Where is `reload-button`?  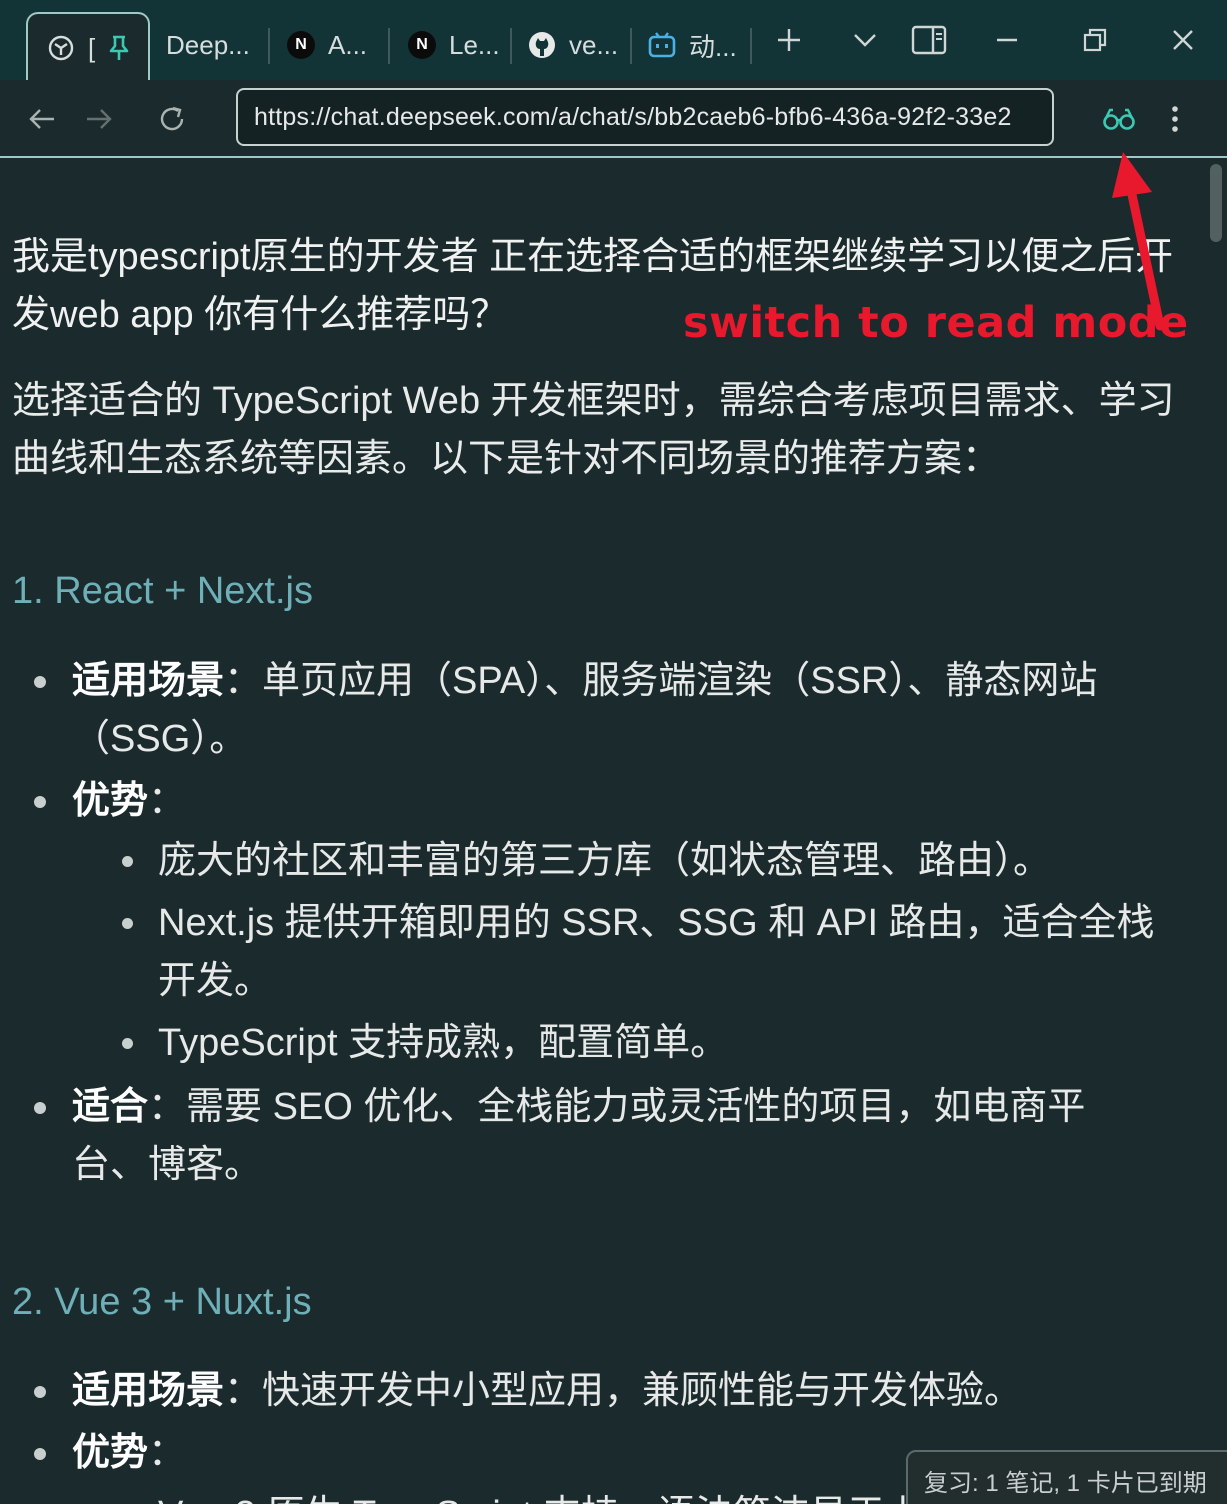
reload-button is located at coordinates (172, 119).